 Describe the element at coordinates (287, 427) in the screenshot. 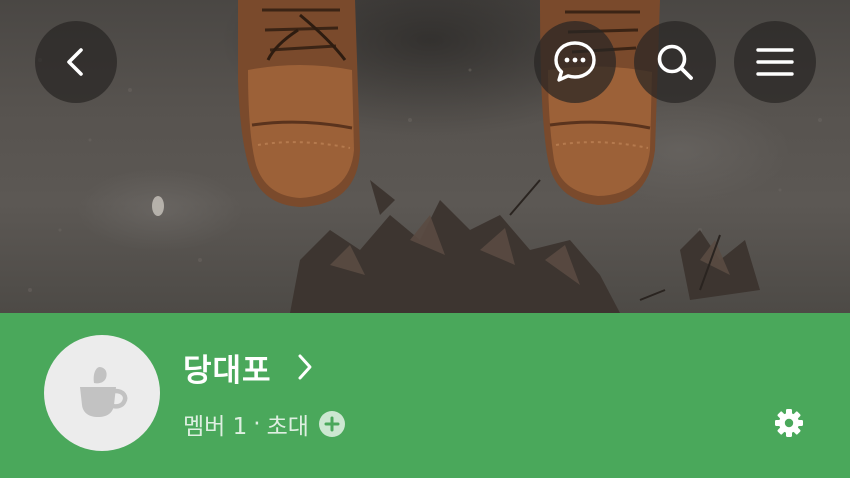

I see `invite-label: 초대` at that location.